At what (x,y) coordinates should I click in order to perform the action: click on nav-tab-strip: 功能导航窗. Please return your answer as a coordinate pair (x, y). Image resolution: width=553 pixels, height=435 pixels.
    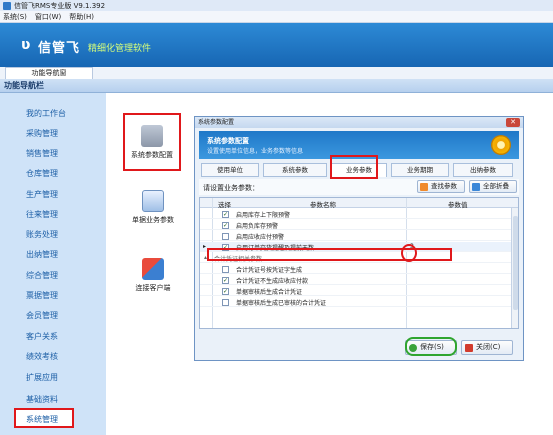
    Looking at the image, I should click on (276, 73).